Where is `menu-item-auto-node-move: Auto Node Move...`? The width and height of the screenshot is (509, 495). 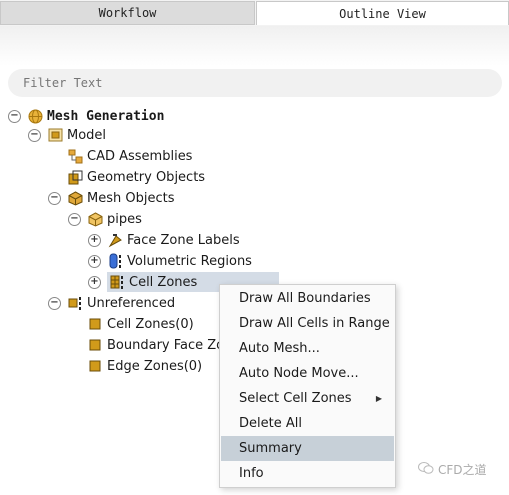
menu-item-auto-node-move: Auto Node Move... is located at coordinates (307, 373).